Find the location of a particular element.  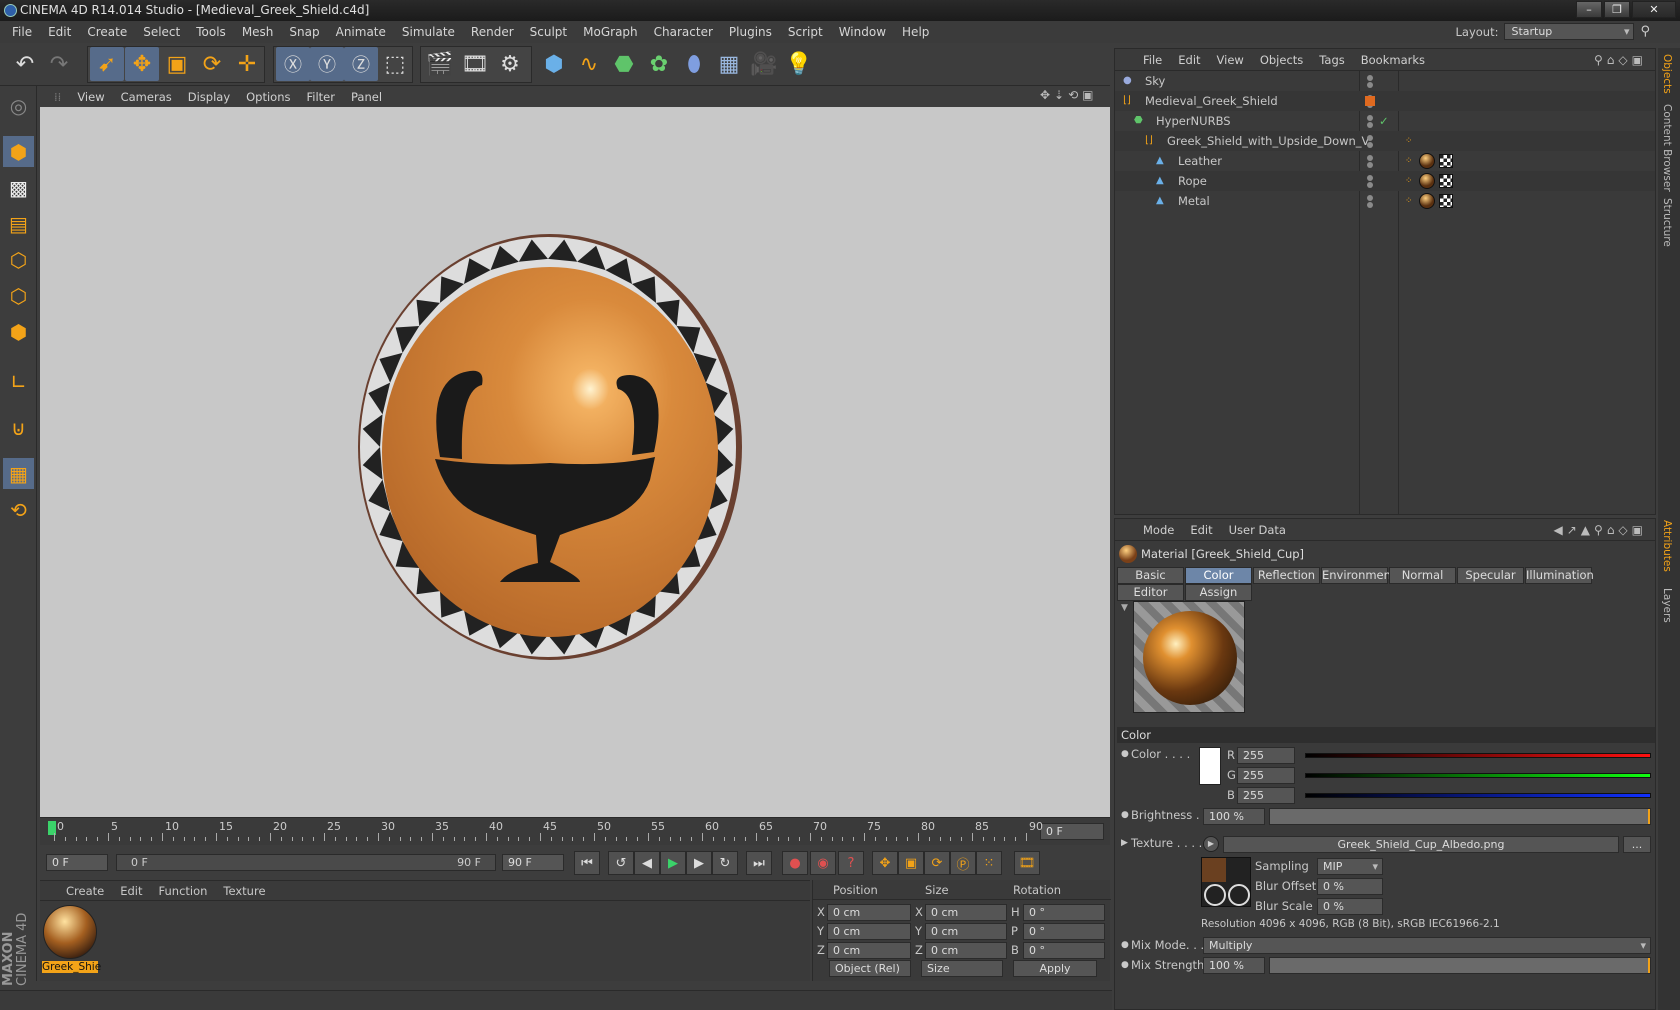

coordinate-mode-dropdown: Object (Rel) is located at coordinates (870, 968).